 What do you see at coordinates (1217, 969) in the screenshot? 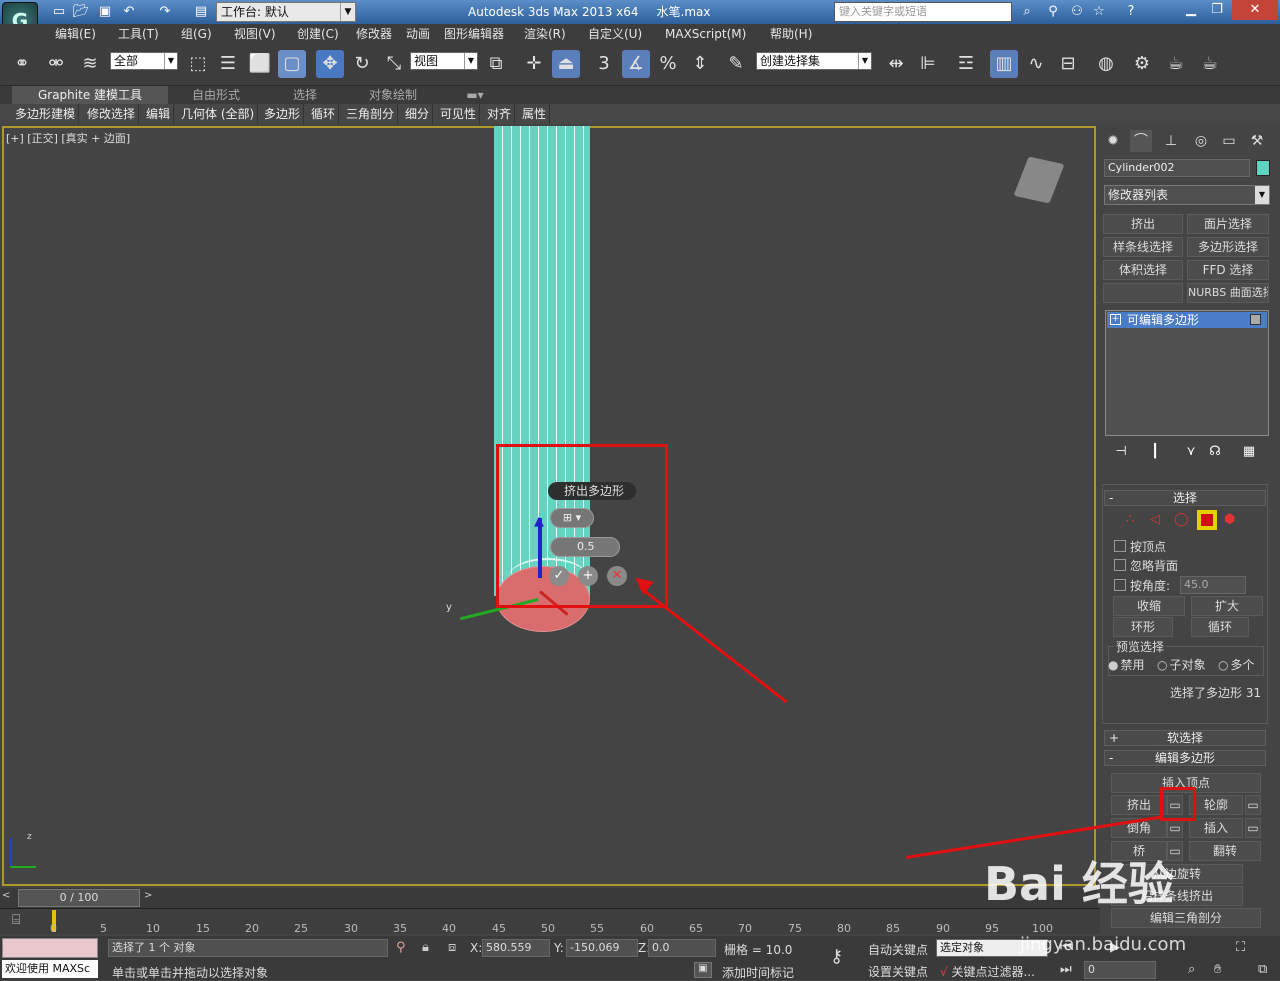
I see `pan-icon: ✋︎` at bounding box center [1217, 969].